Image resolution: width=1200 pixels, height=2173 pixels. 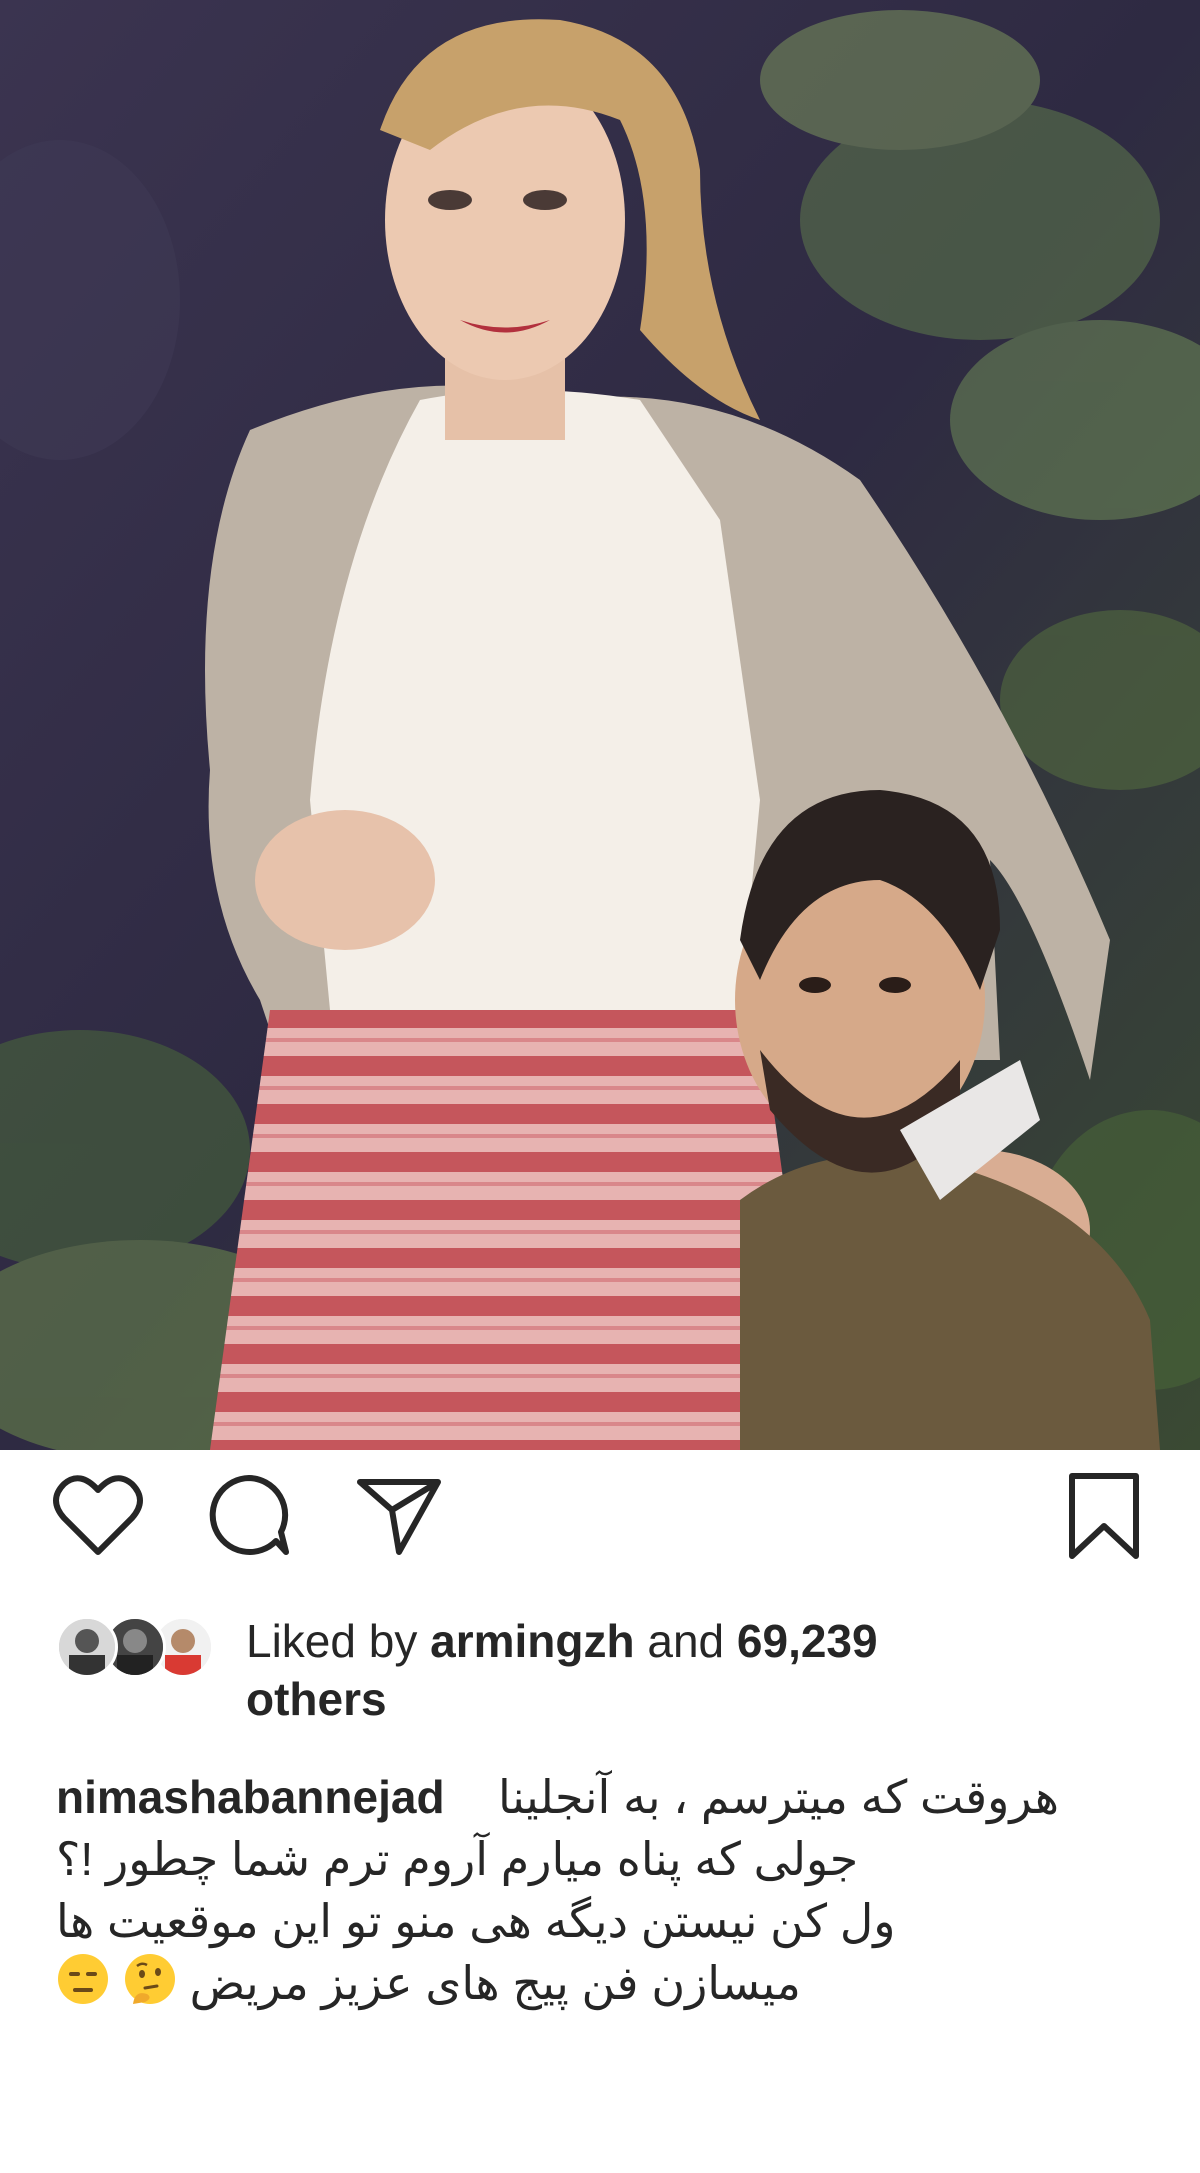 I want to click on likes-summary: Liked by armingzh and 69,239 others, so click(x=606, y=1672).